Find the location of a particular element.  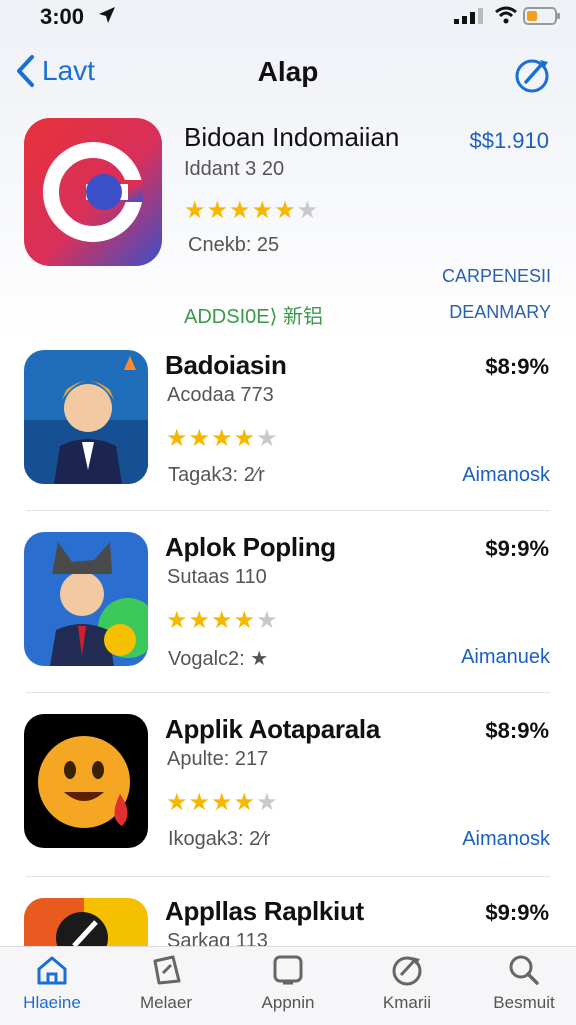

app-subtitle: Sutaas 110 is located at coordinates (217, 577).